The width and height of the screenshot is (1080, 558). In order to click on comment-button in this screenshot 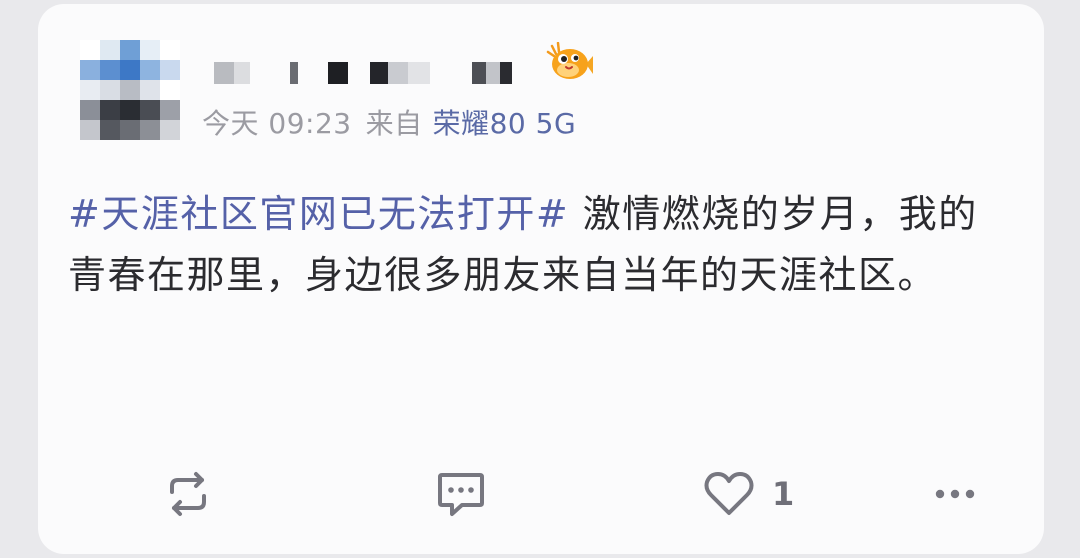, I will do `click(461, 494)`.